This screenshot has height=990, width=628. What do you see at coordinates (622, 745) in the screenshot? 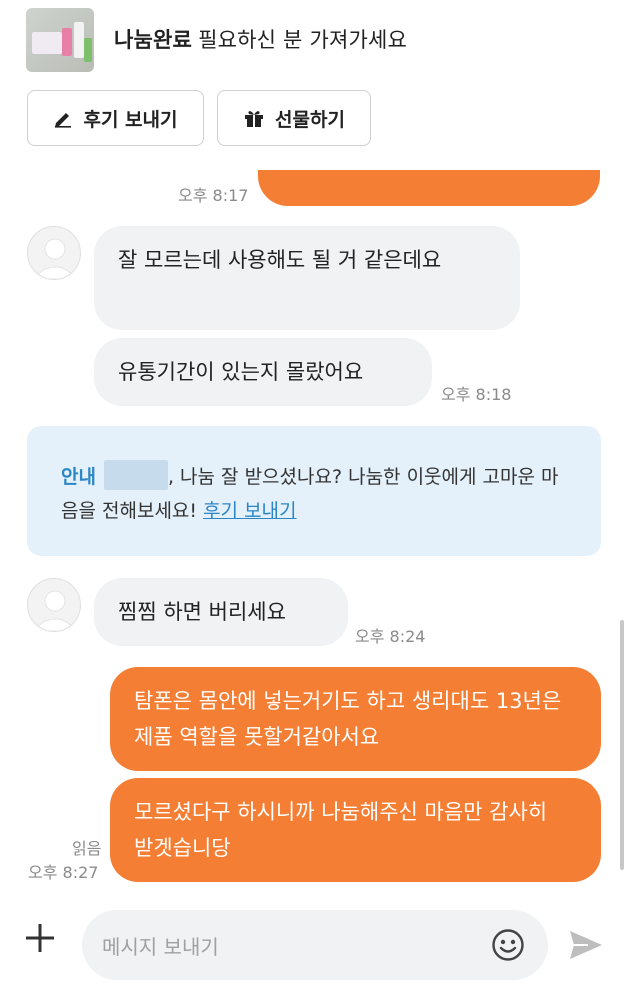
I see `scrollbar` at bounding box center [622, 745].